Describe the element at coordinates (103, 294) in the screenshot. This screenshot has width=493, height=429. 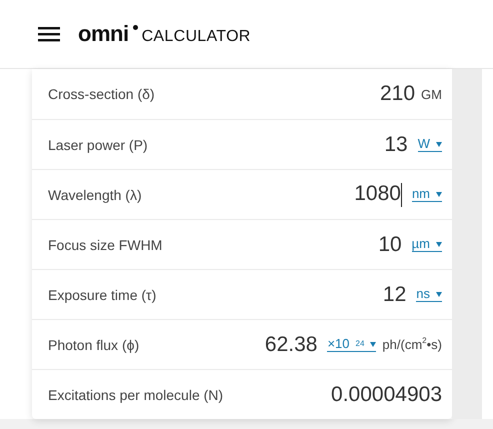
I see `field-label: Exposure time (τ)` at that location.